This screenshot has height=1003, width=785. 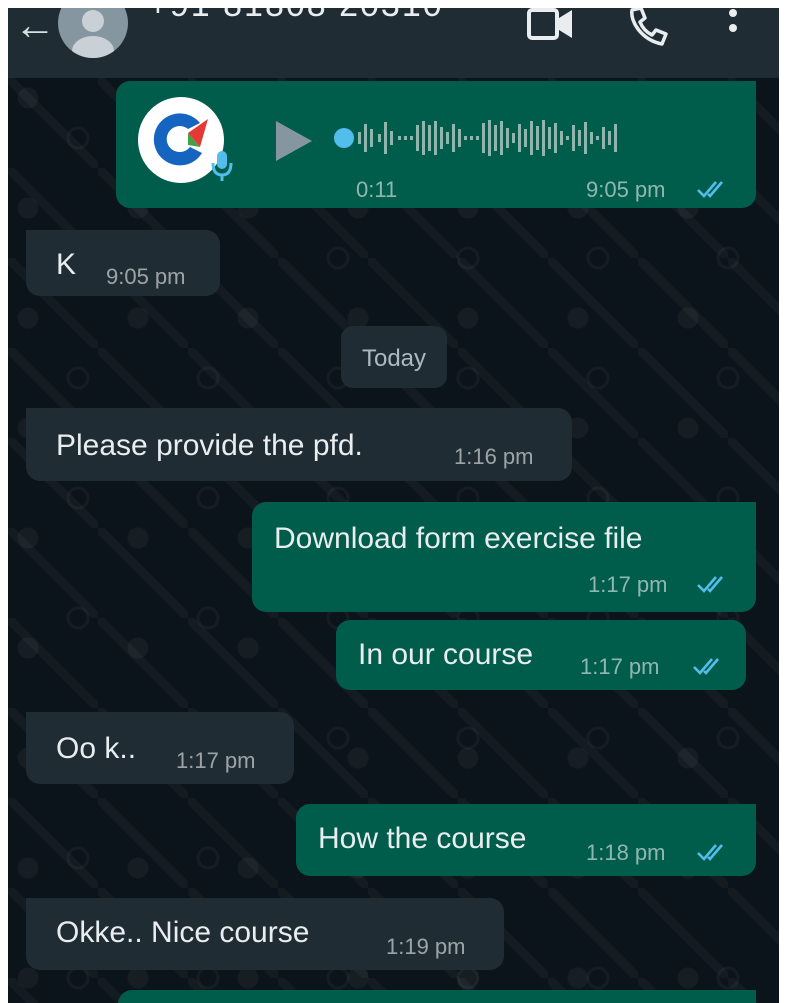 I want to click on incoming-message: K 9:05 pm, so click(x=123, y=263).